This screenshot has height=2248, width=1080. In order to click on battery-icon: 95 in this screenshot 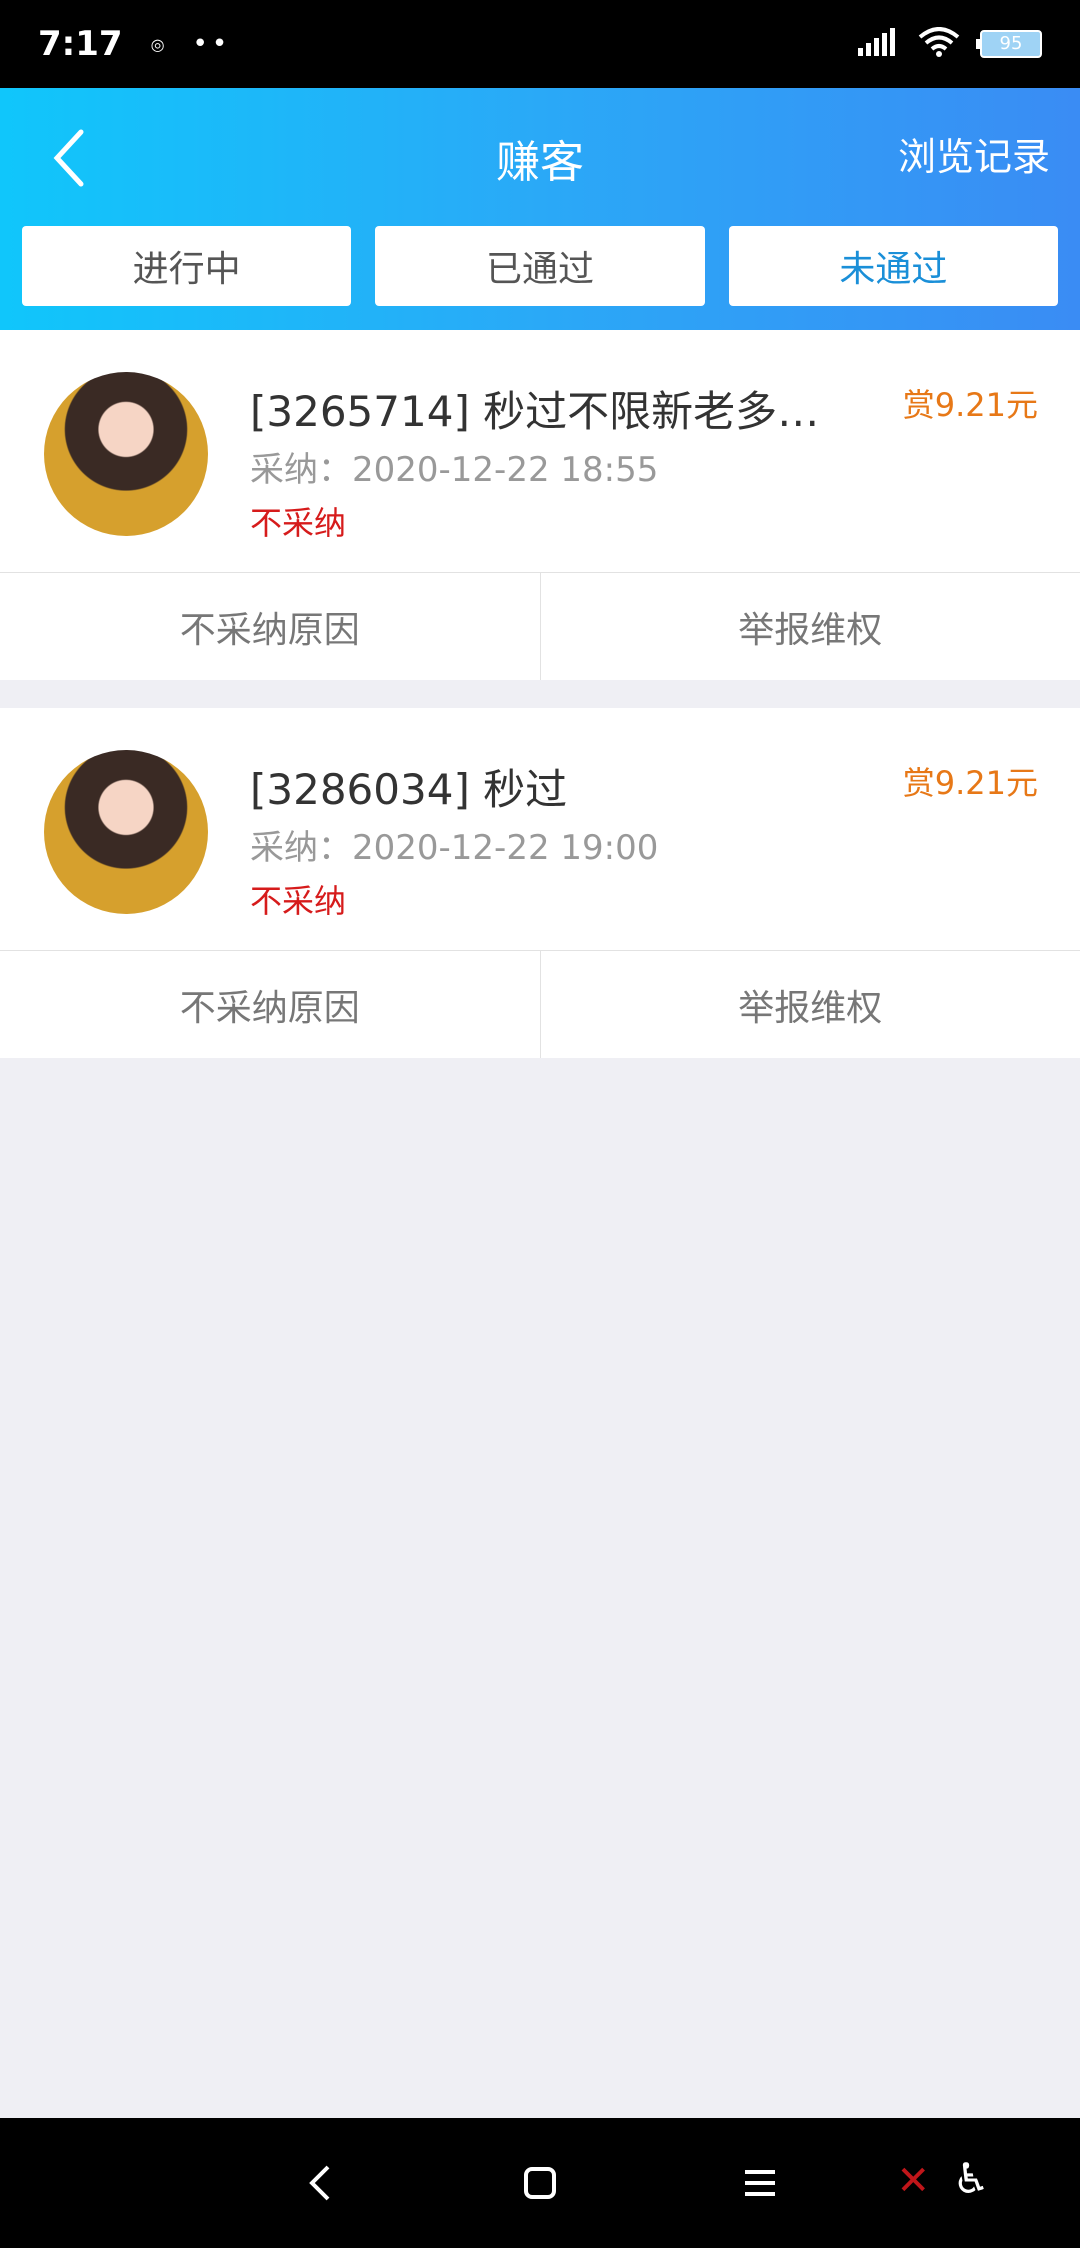, I will do `click(1009, 44)`.